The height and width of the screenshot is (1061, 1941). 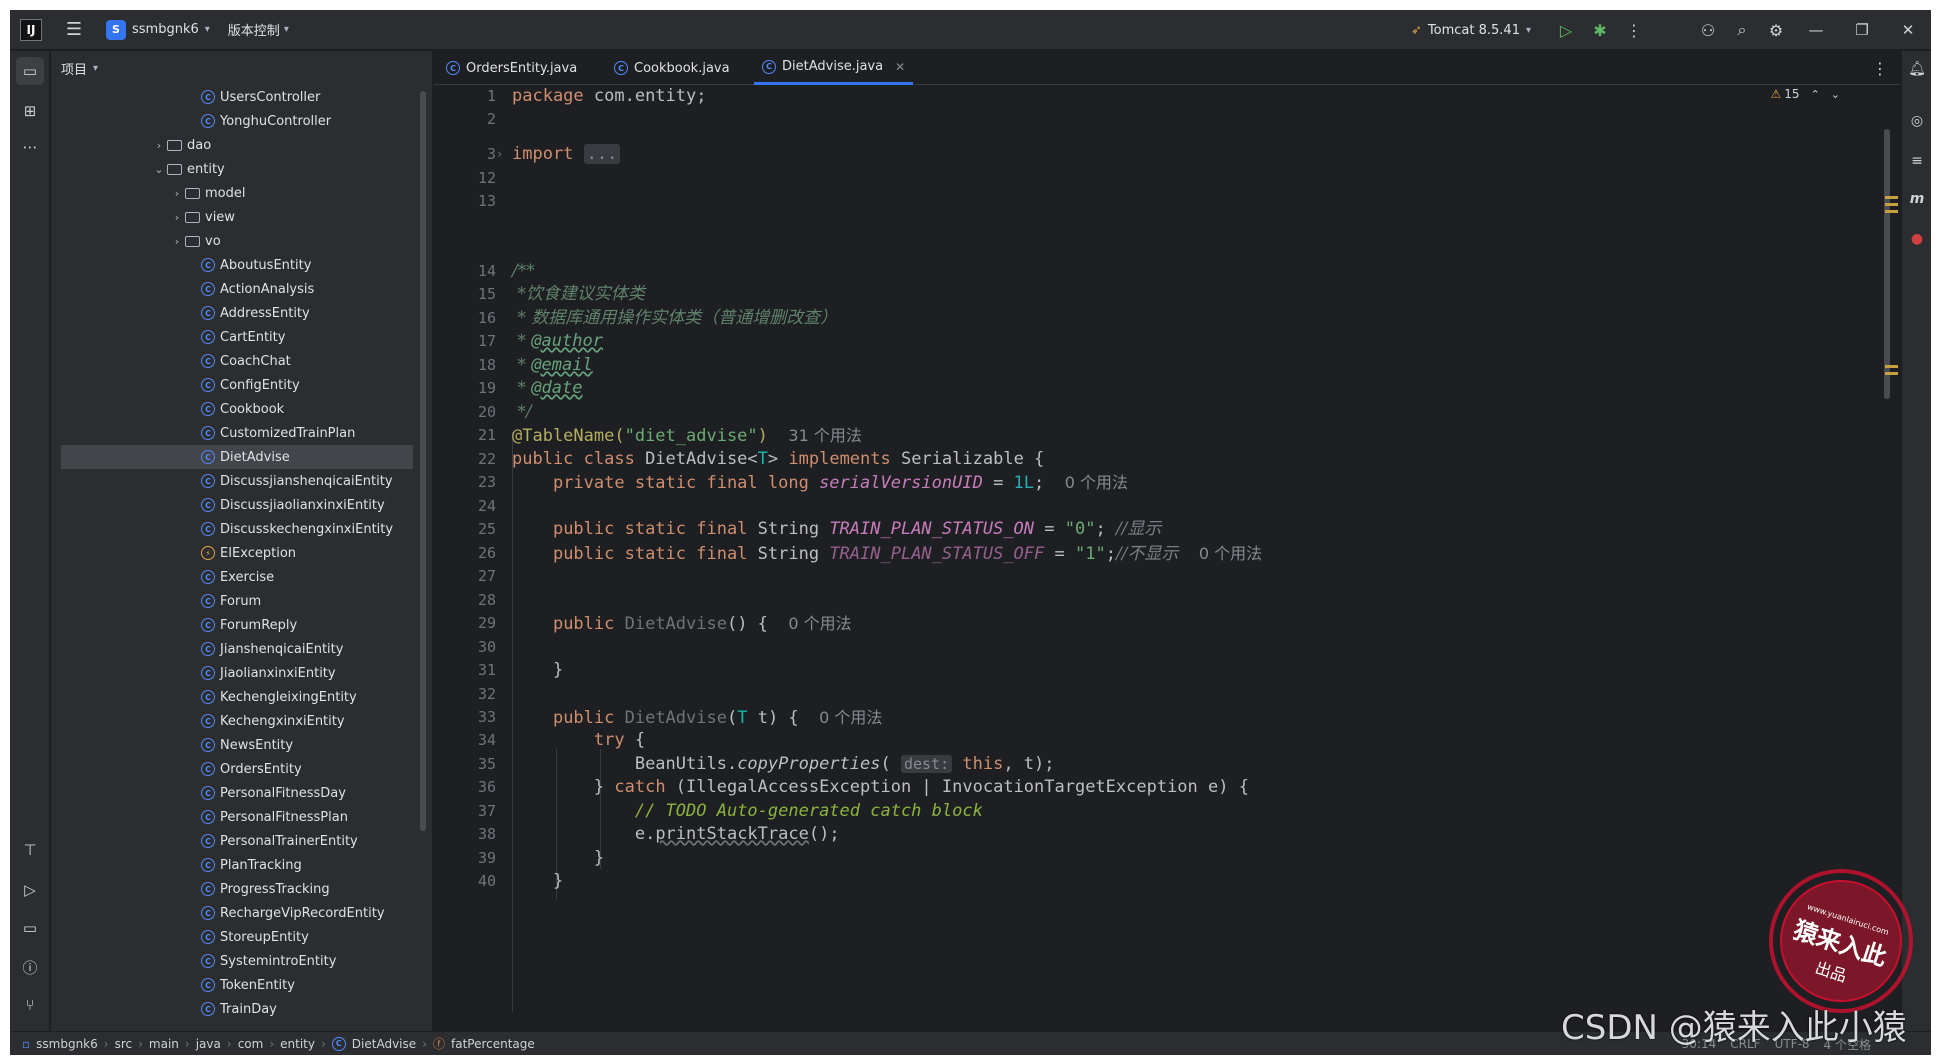 What do you see at coordinates (672, 68) in the screenshot?
I see `tab-cookbook: C Cookbook.java` at bounding box center [672, 68].